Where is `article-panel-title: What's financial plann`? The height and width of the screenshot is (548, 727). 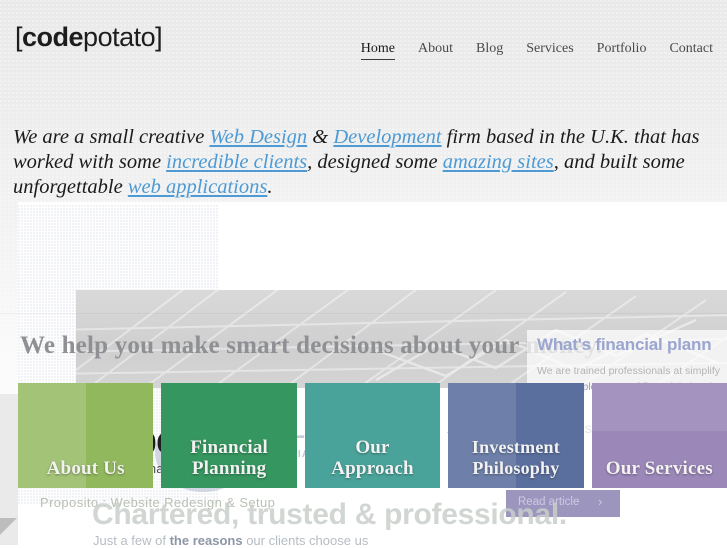 article-panel-title: What's financial plann is located at coordinates (624, 344).